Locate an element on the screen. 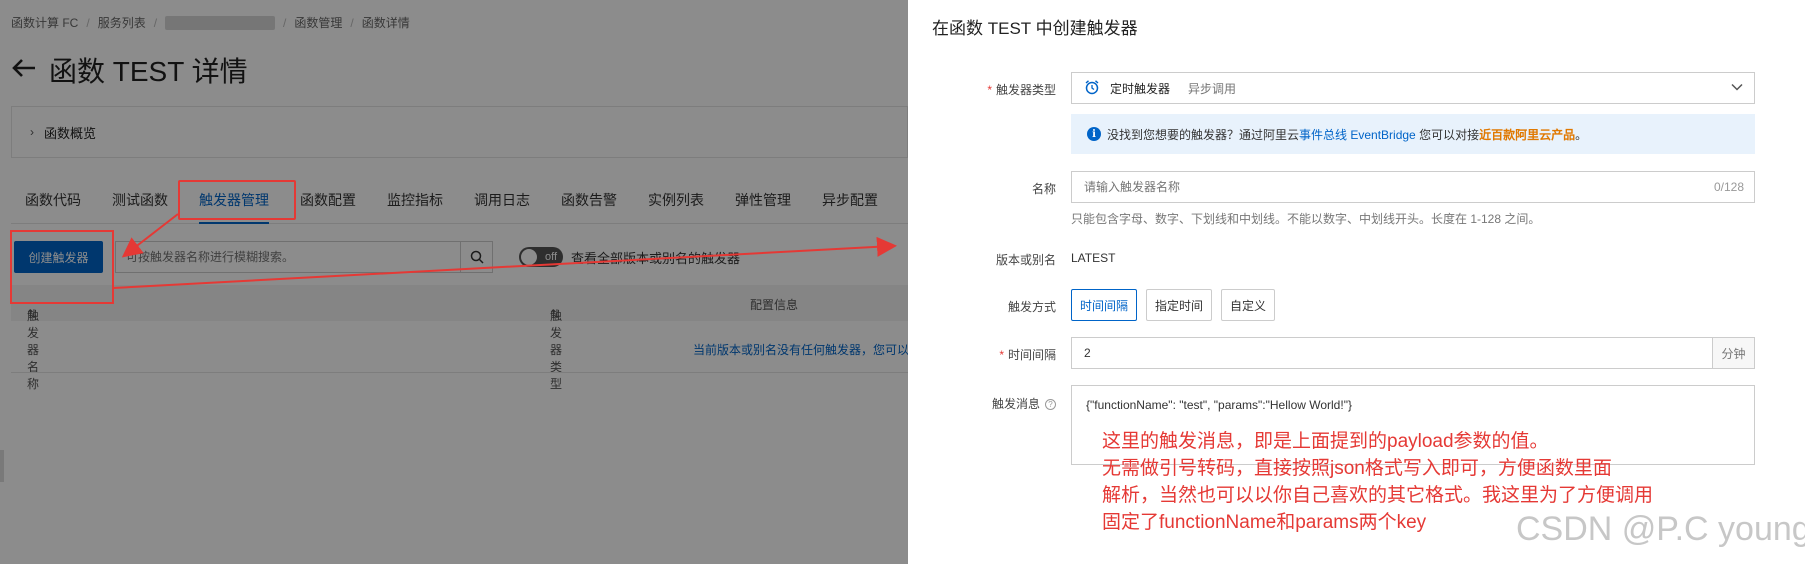  tab-alarms: 函数告警 is located at coordinates (589, 206).